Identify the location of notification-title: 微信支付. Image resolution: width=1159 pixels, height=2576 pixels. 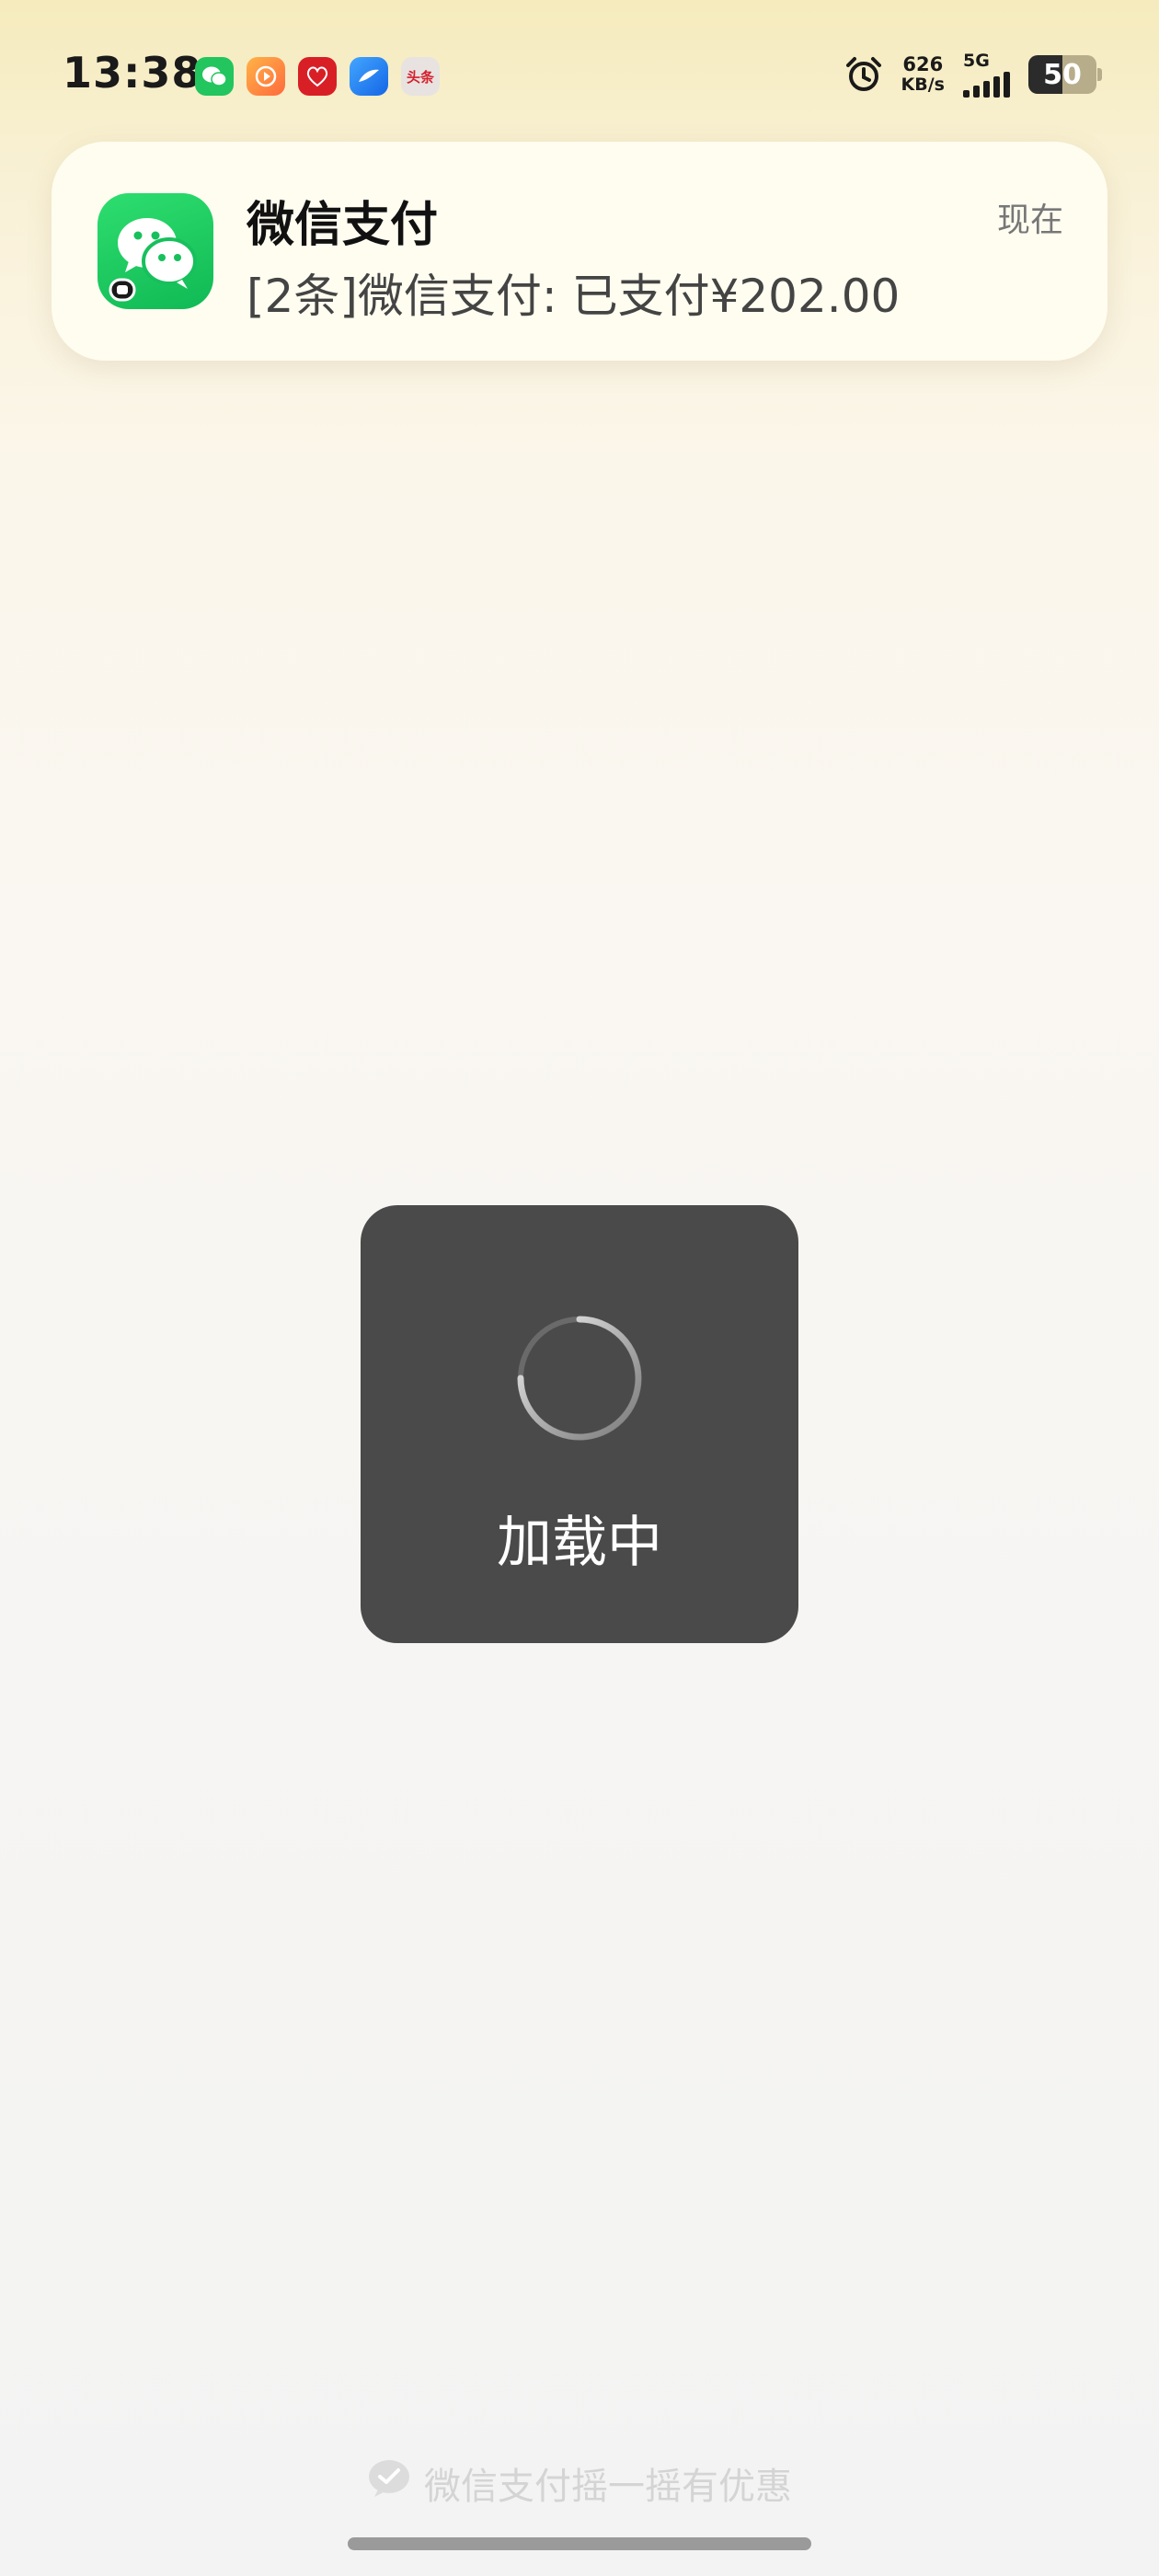
(343, 225).